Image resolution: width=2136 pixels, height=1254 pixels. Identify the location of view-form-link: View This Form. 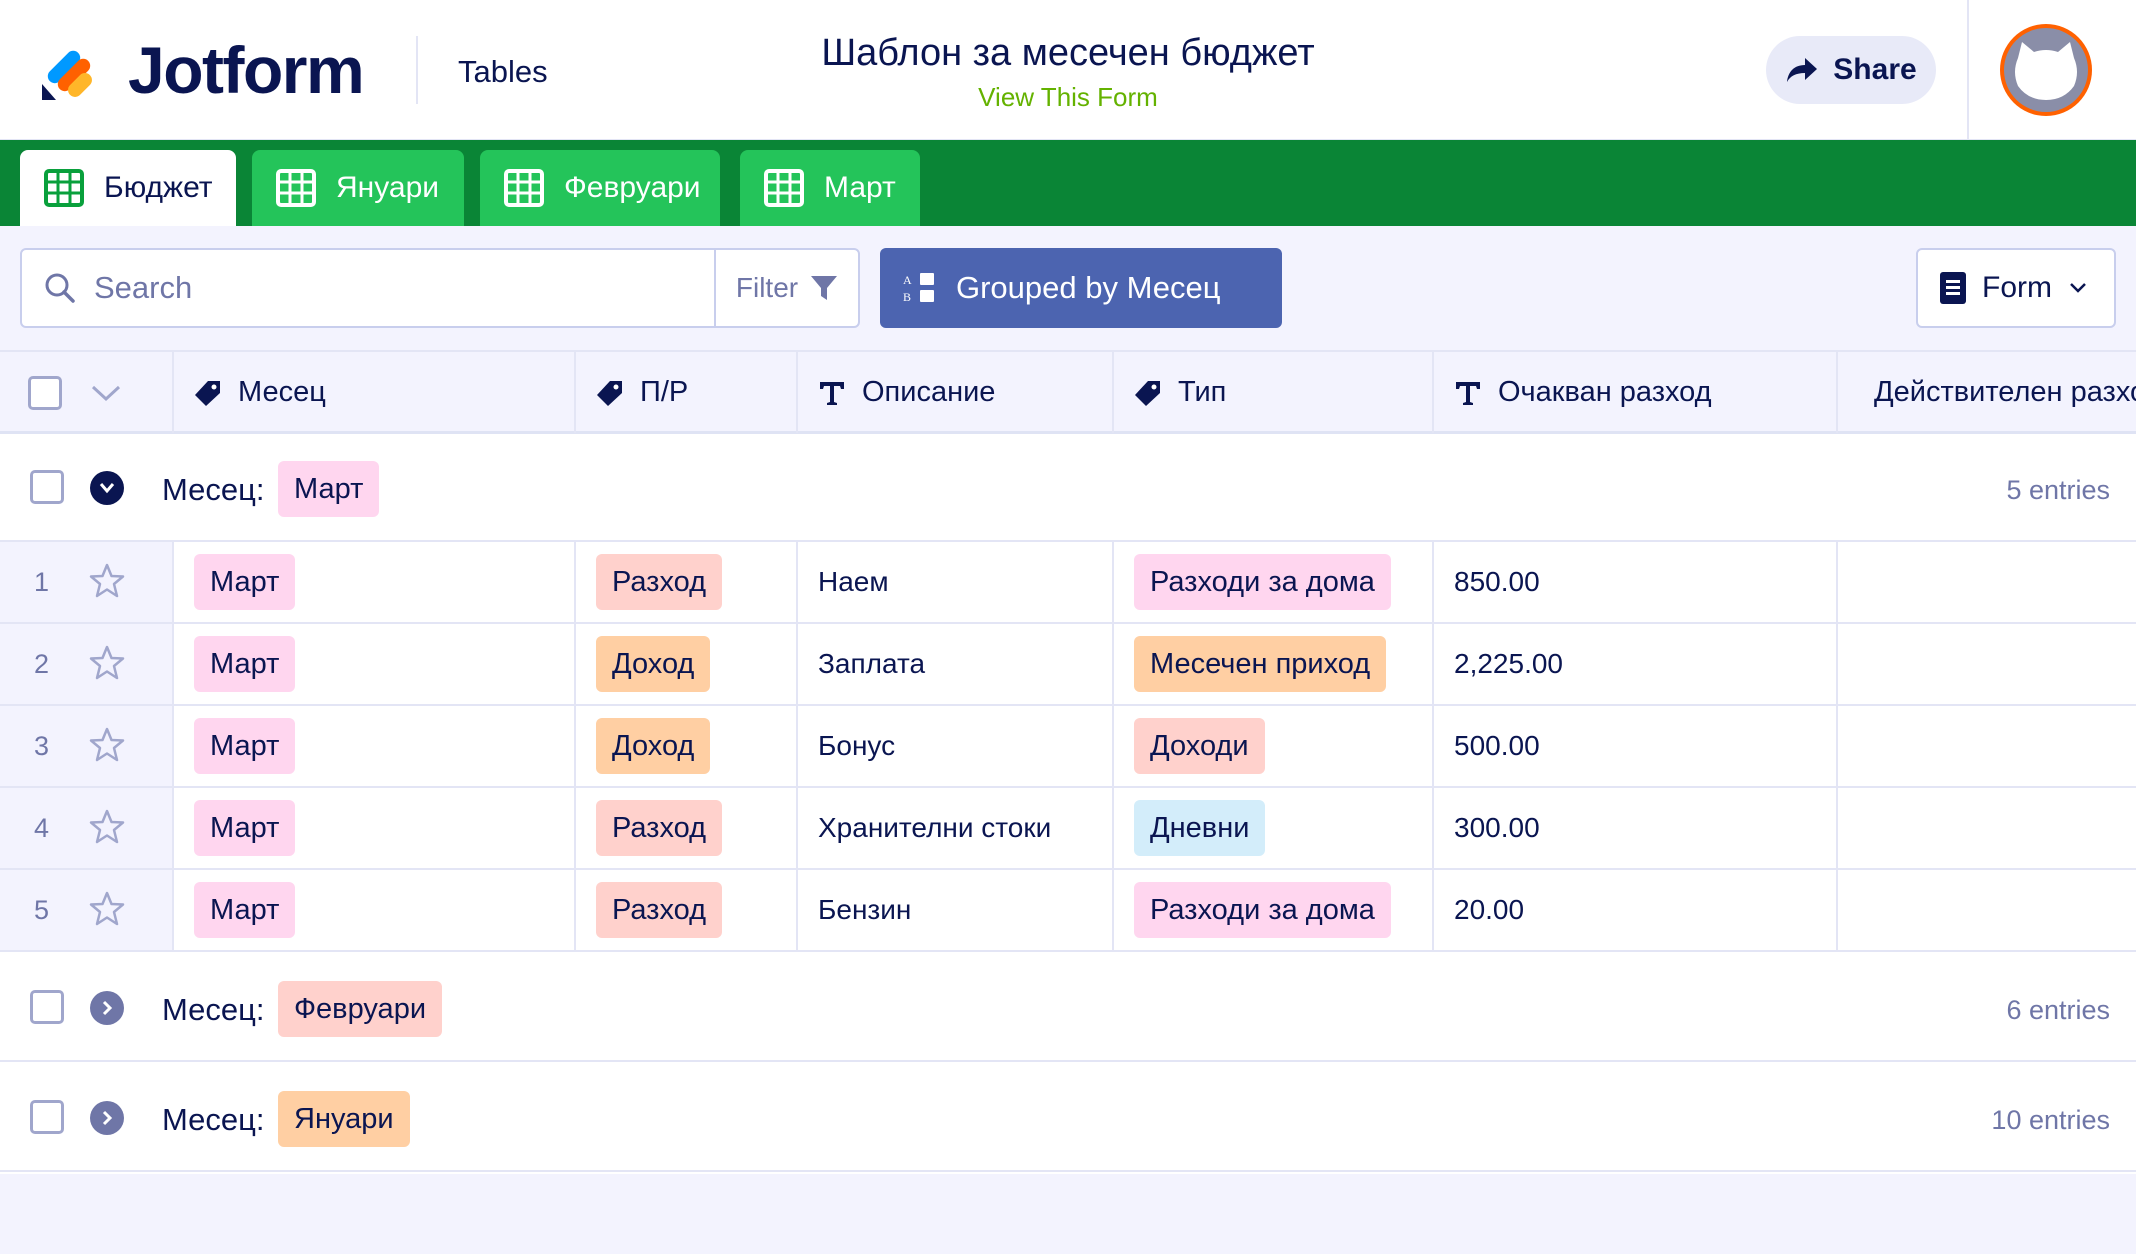
(1068, 97).